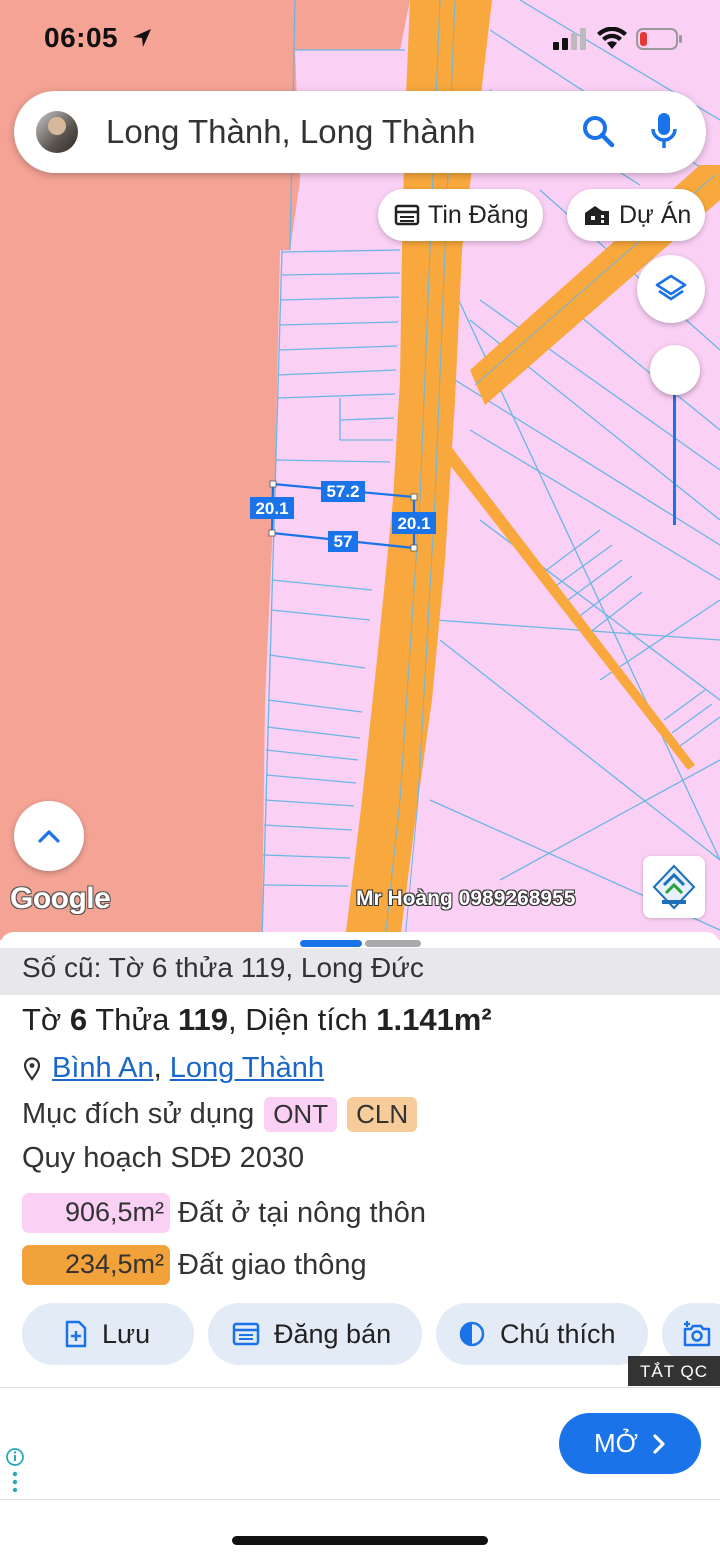  What do you see at coordinates (232, 1019) in the screenshot?
I see `title-comma: ,` at bounding box center [232, 1019].